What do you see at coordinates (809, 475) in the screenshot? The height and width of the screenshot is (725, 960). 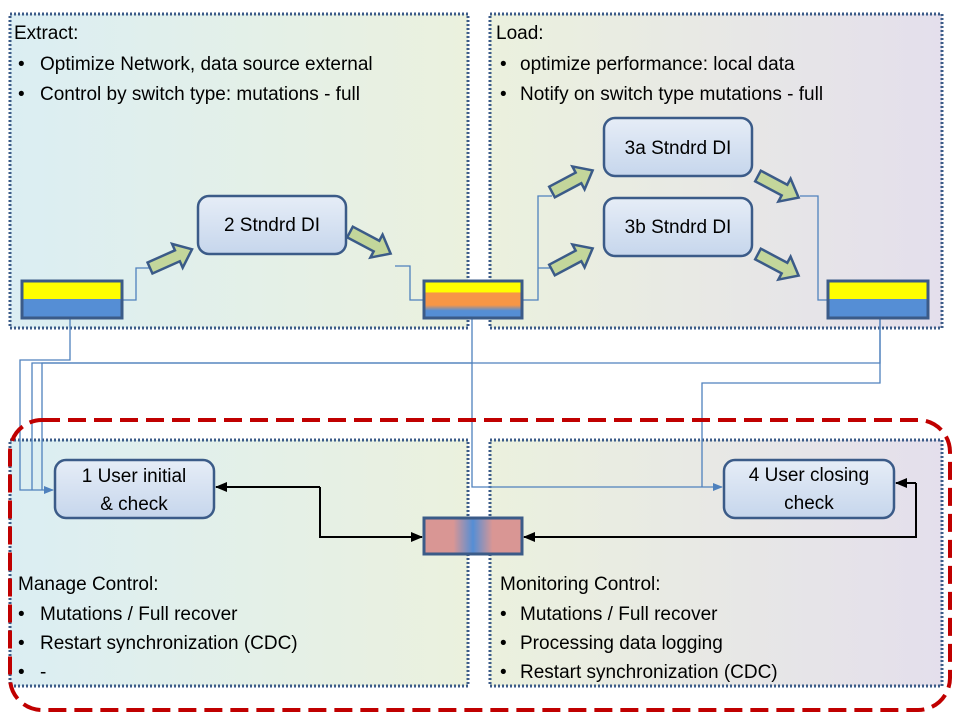 I see `node-label: 4 User closing` at bounding box center [809, 475].